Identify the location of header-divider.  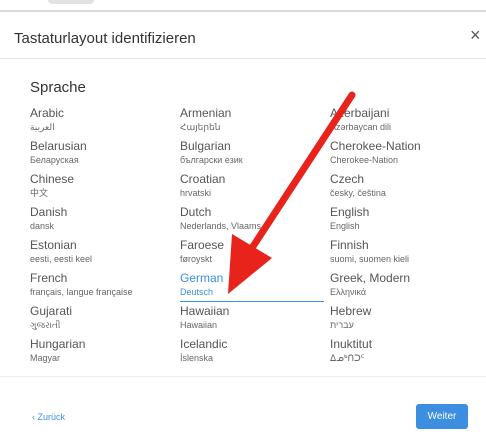
(243, 58).